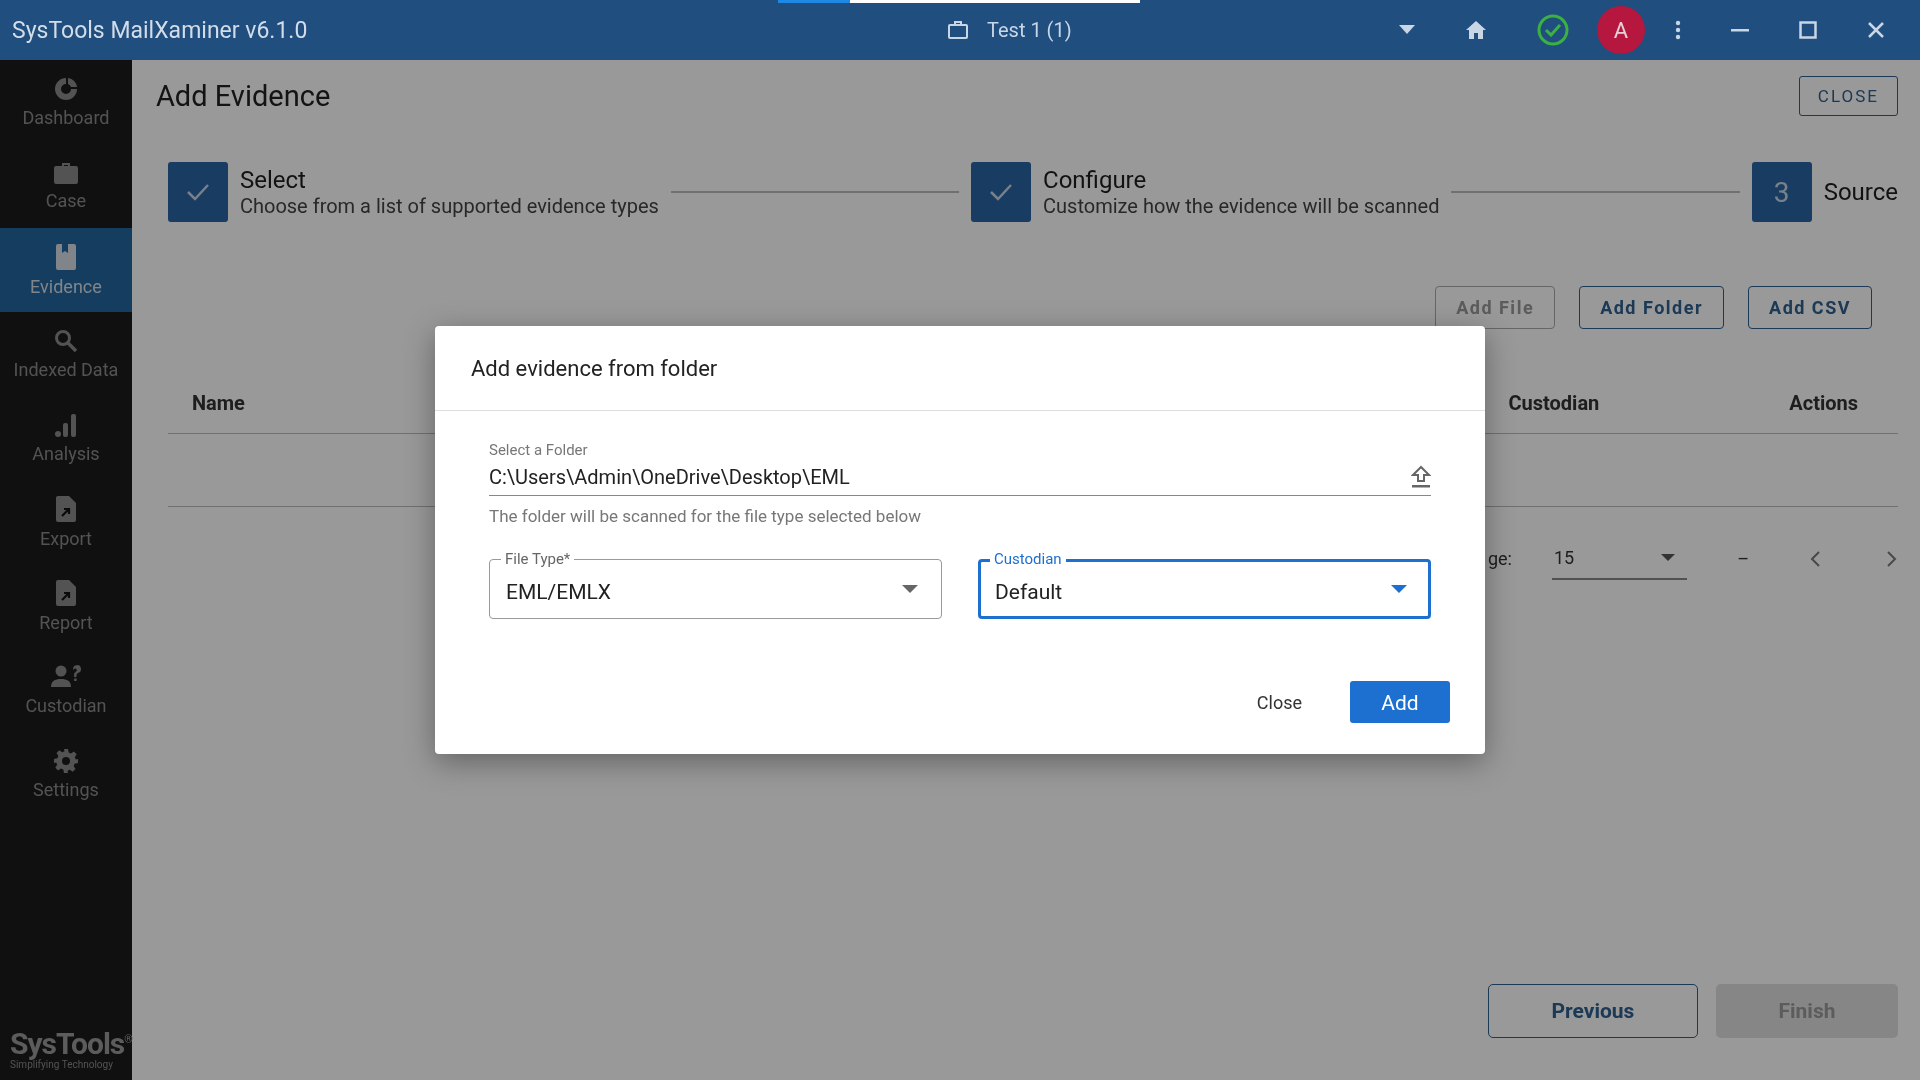 The height and width of the screenshot is (1080, 1920). What do you see at coordinates (1241, 206) in the screenshot?
I see `step-description: Customize how the evidence will be scanned` at bounding box center [1241, 206].